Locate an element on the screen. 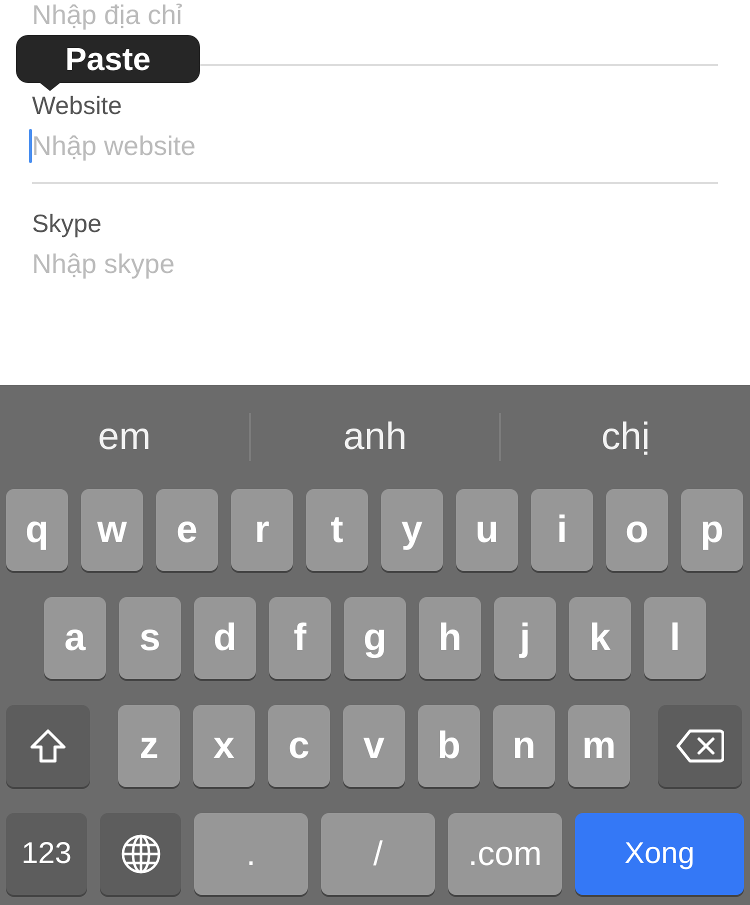  letter-key: z is located at coordinates (149, 746).